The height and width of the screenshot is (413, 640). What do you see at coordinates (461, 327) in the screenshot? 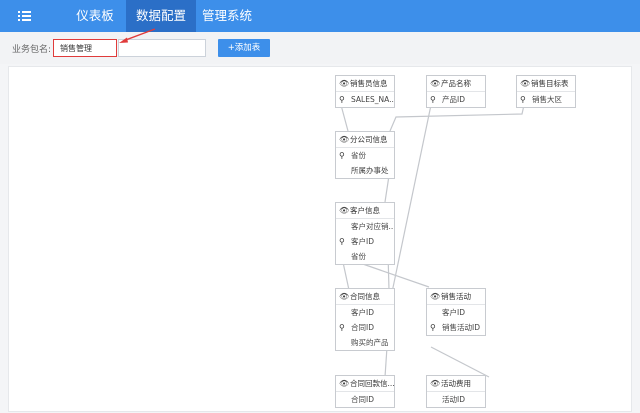
I see `field-label: 销售活动ID` at bounding box center [461, 327].